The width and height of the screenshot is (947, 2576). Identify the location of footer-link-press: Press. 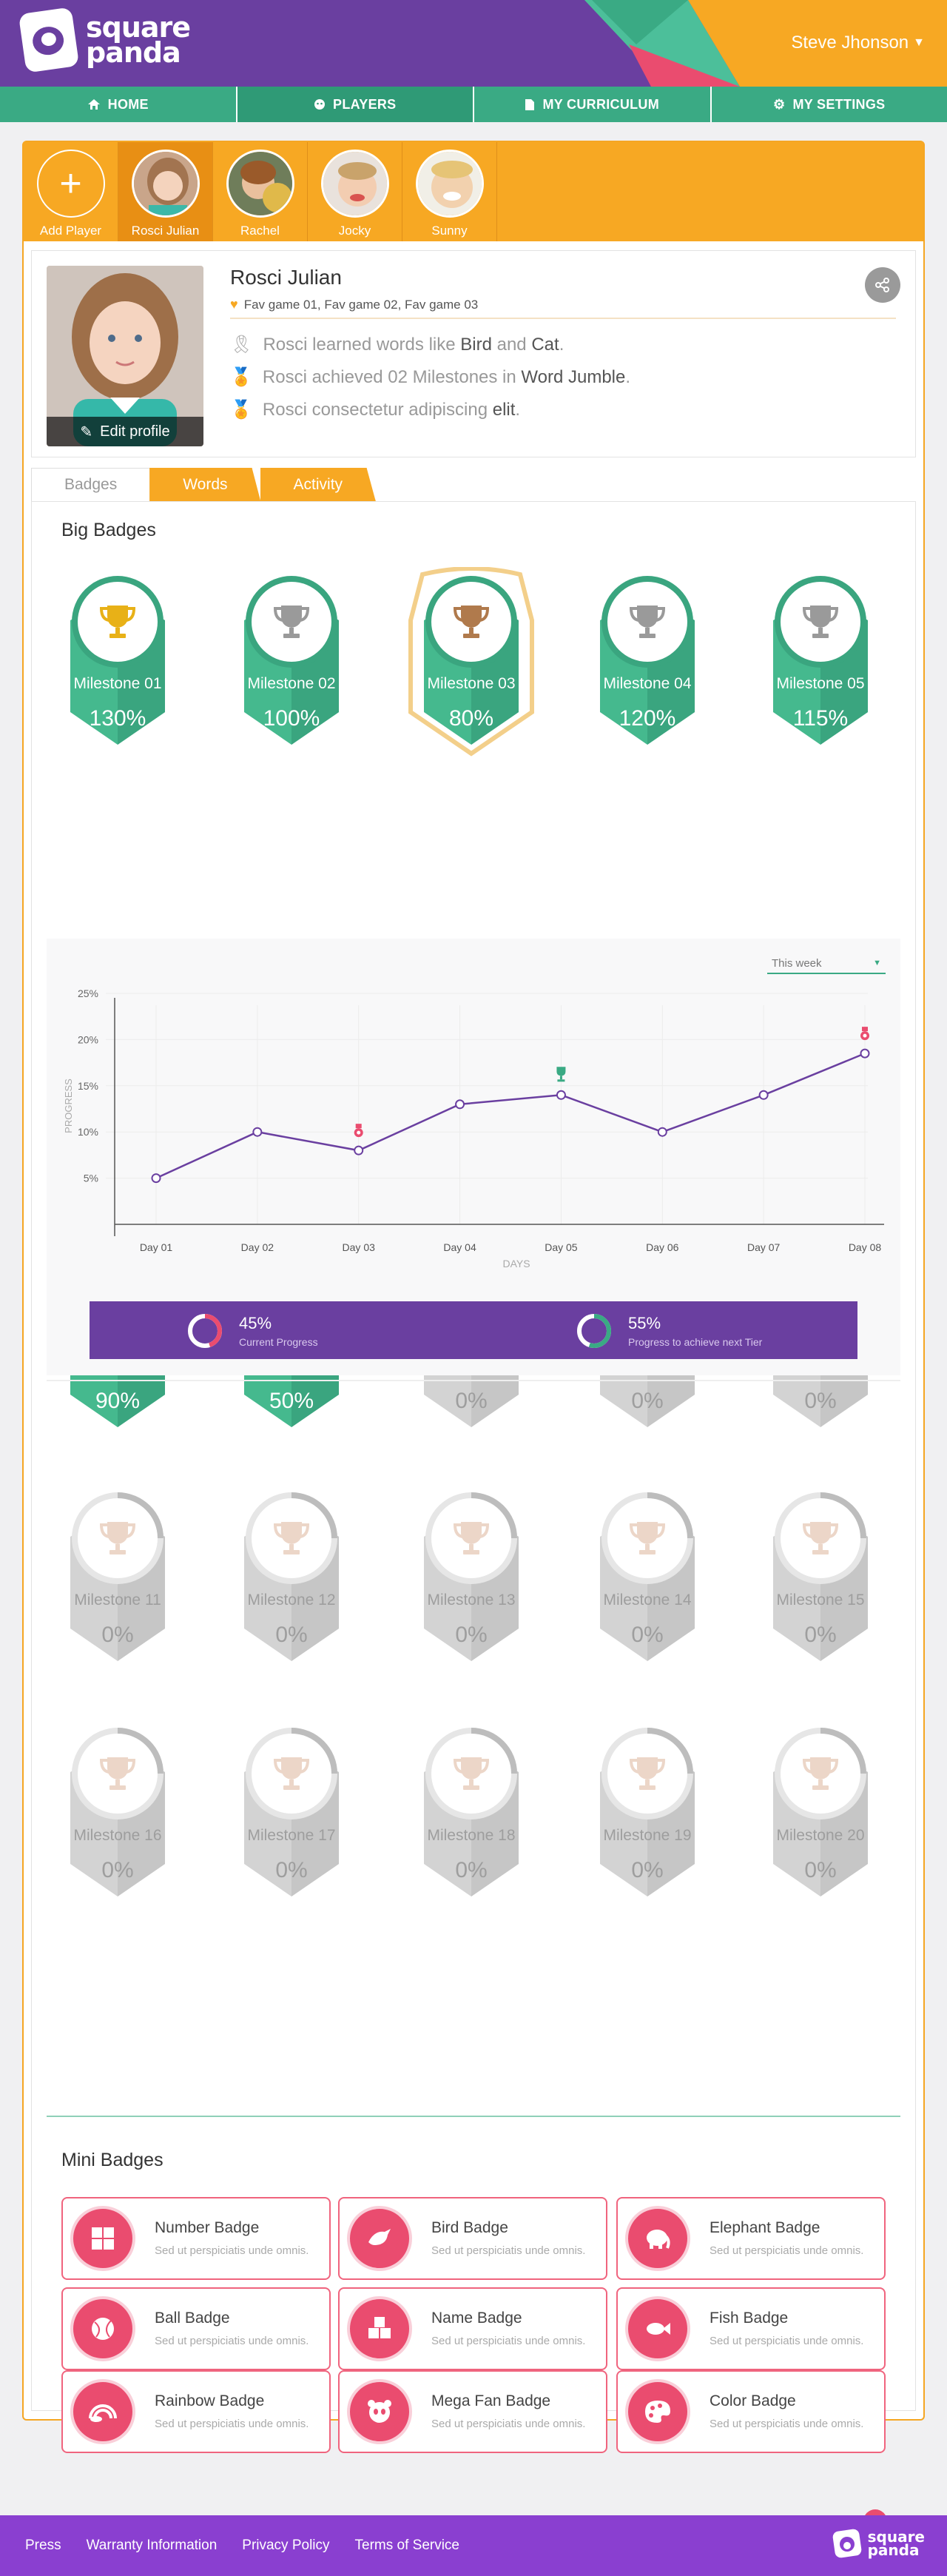
(43, 2546).